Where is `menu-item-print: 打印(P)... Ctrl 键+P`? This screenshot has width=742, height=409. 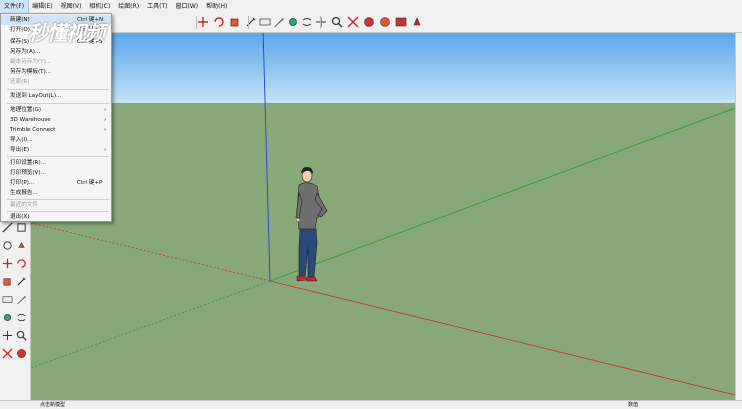 menu-item-print: 打印(P)... Ctrl 键+P is located at coordinates (56, 183).